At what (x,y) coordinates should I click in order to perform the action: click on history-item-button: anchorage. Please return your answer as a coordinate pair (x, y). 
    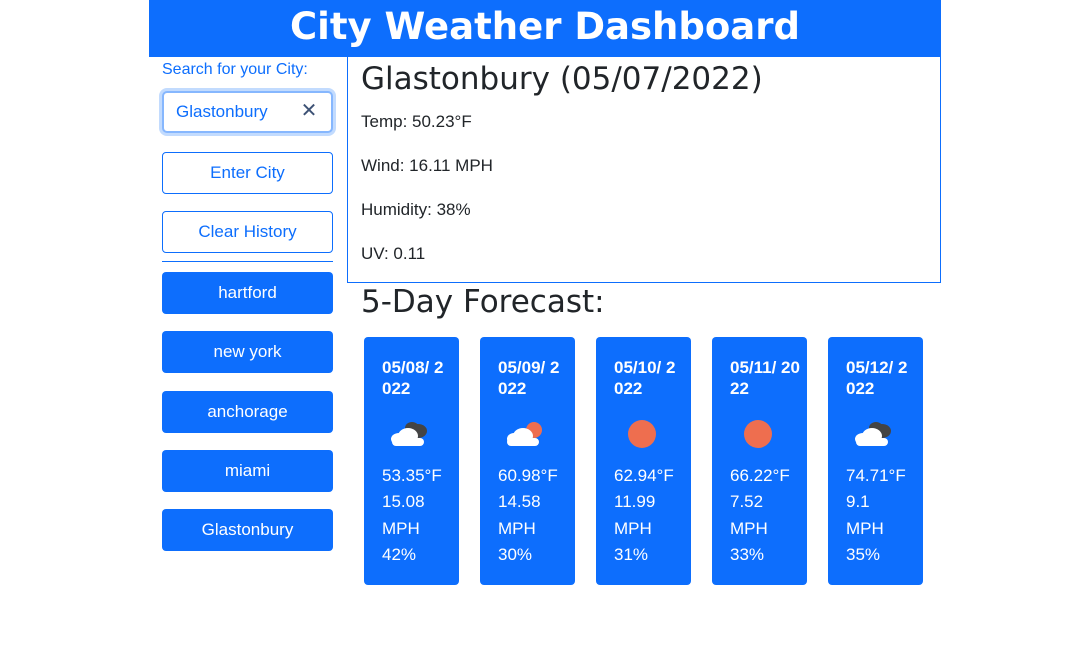
    Looking at the image, I should click on (247, 412).